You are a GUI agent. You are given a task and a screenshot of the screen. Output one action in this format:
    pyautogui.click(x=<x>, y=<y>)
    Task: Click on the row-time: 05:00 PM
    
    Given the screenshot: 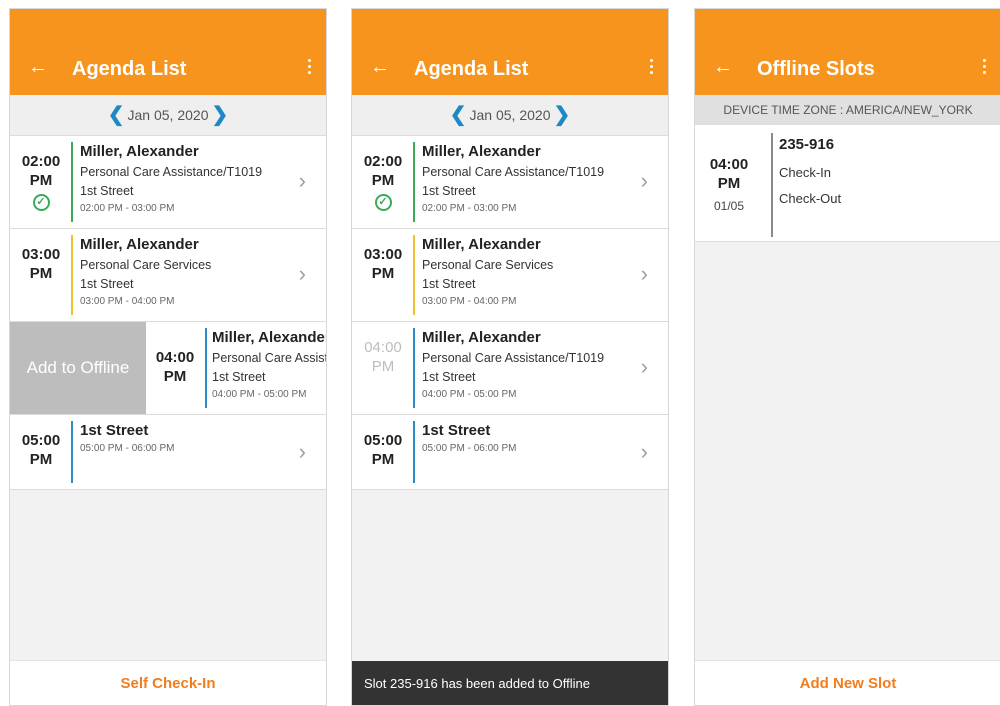 What is the action you would take?
    pyautogui.click(x=41, y=450)
    